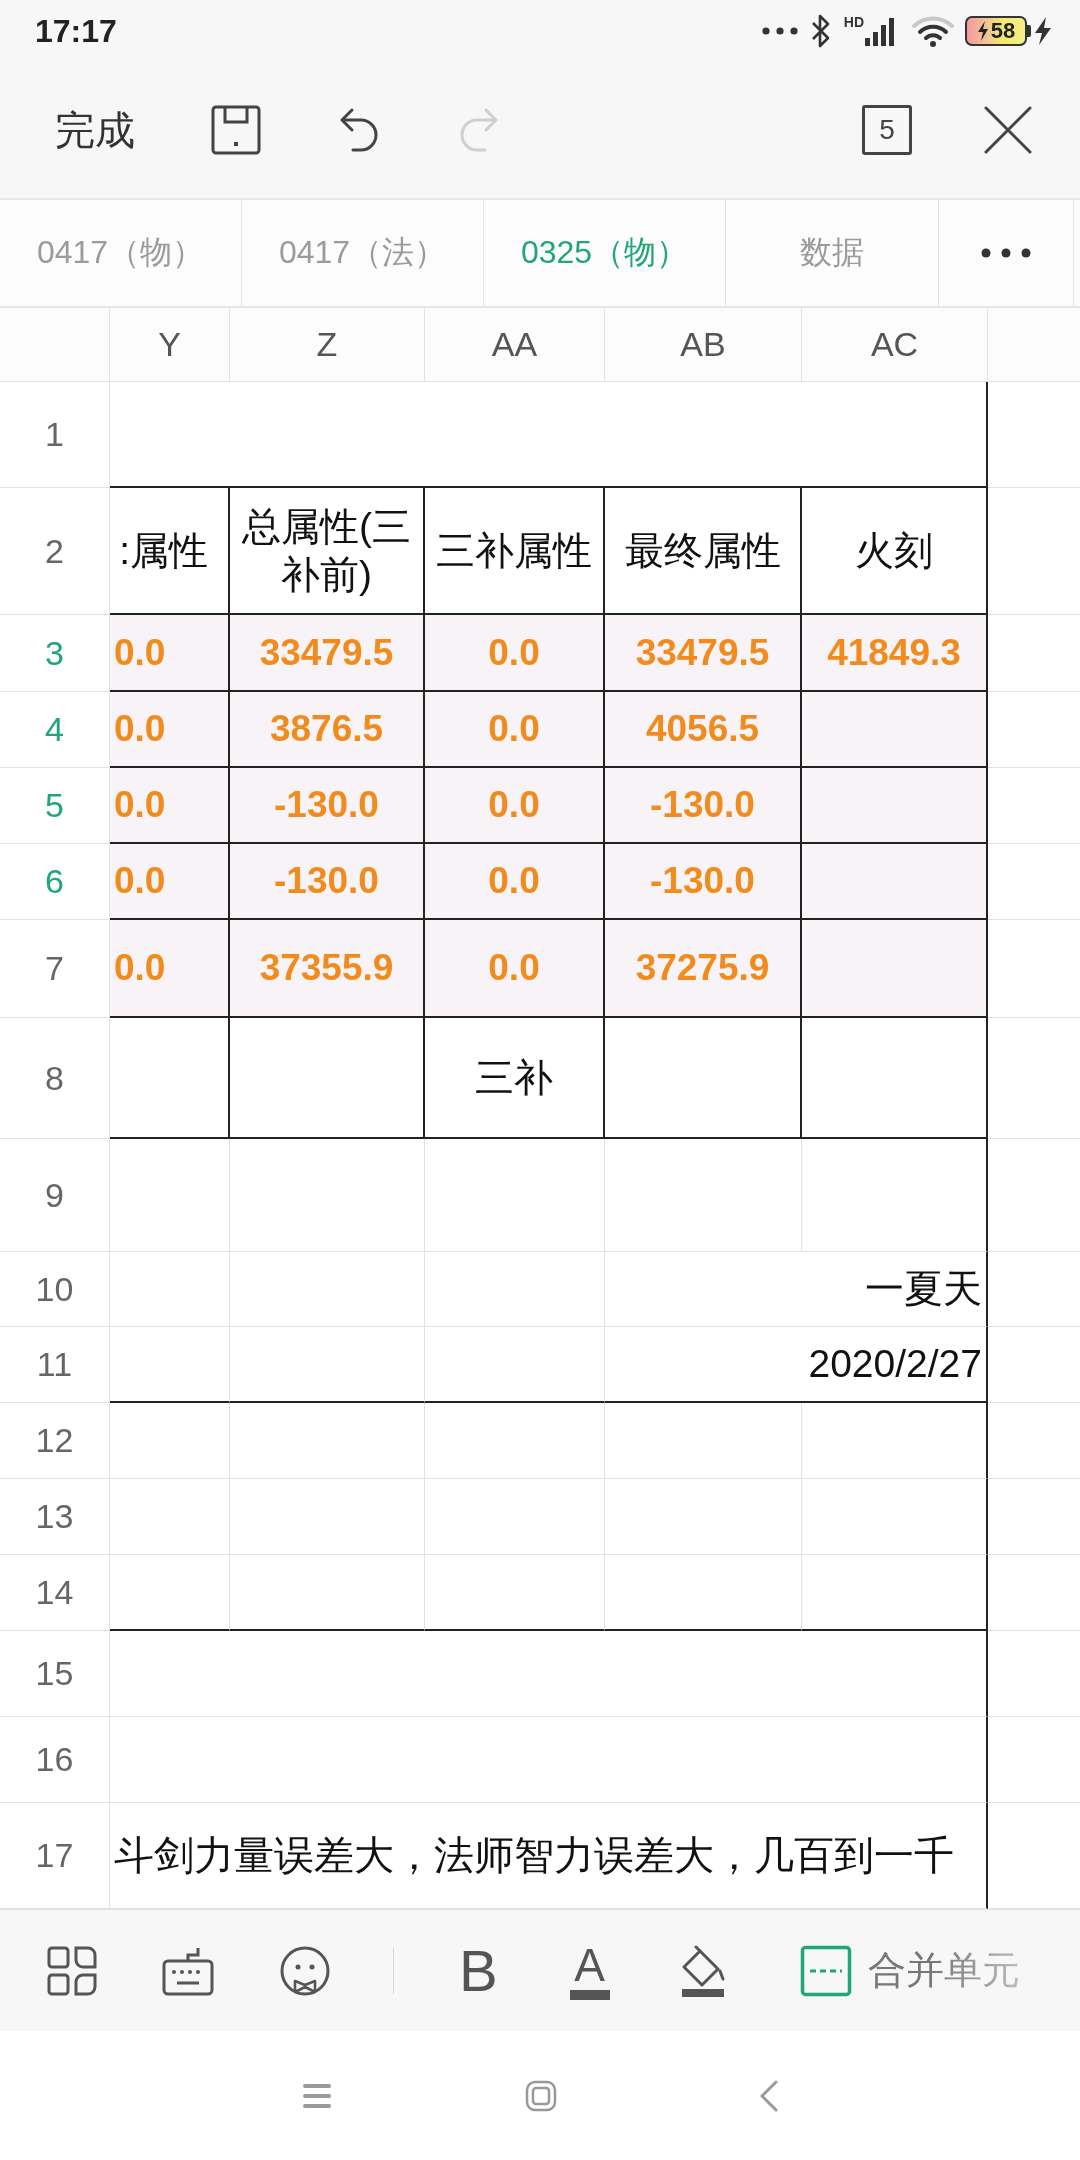  Describe the element at coordinates (317, 2095) in the screenshot. I see `menu-icon` at that location.